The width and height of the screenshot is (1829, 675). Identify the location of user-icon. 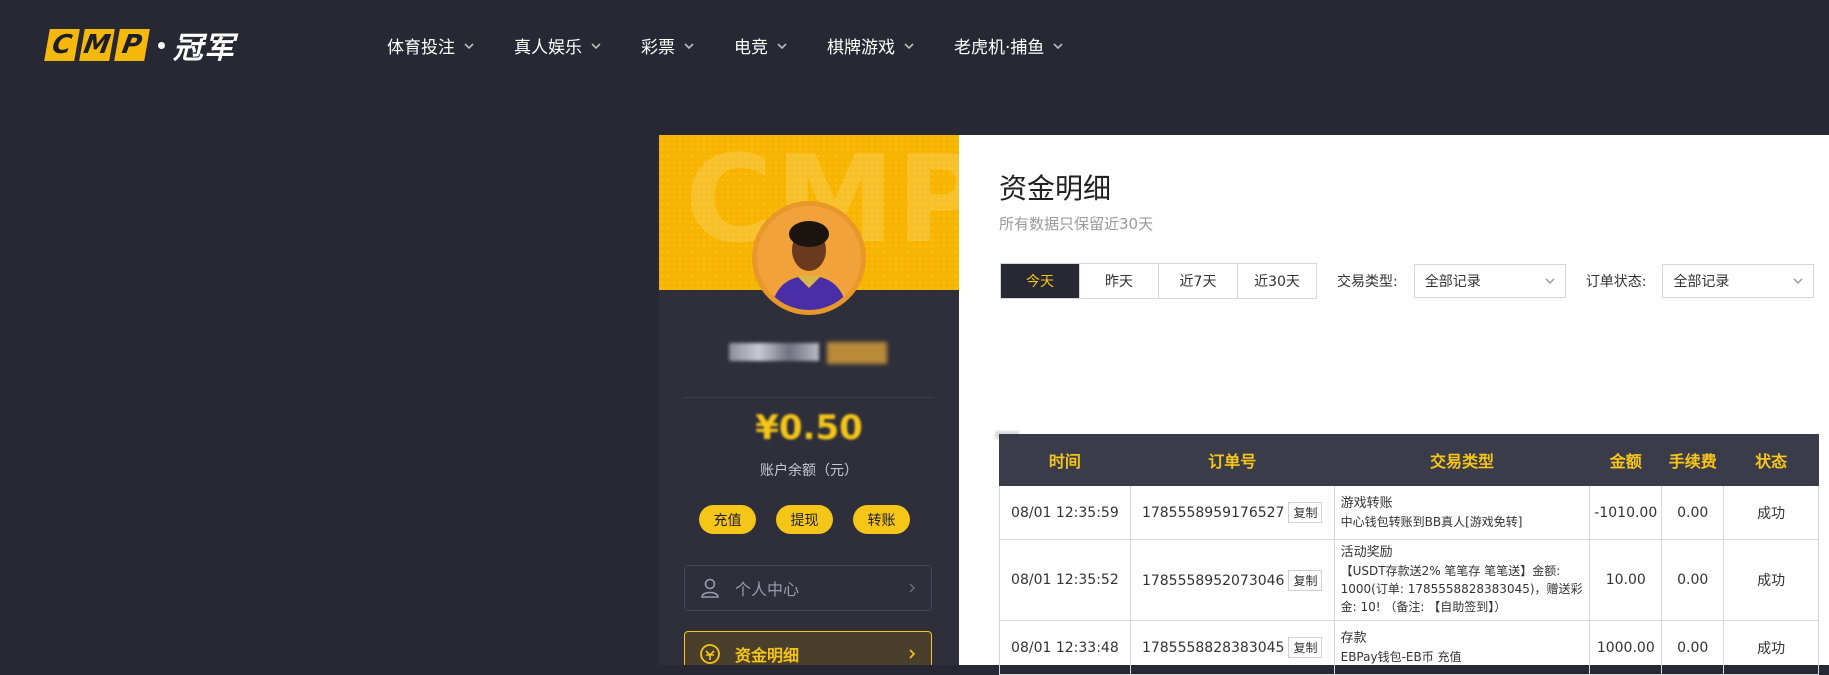
(710, 588).